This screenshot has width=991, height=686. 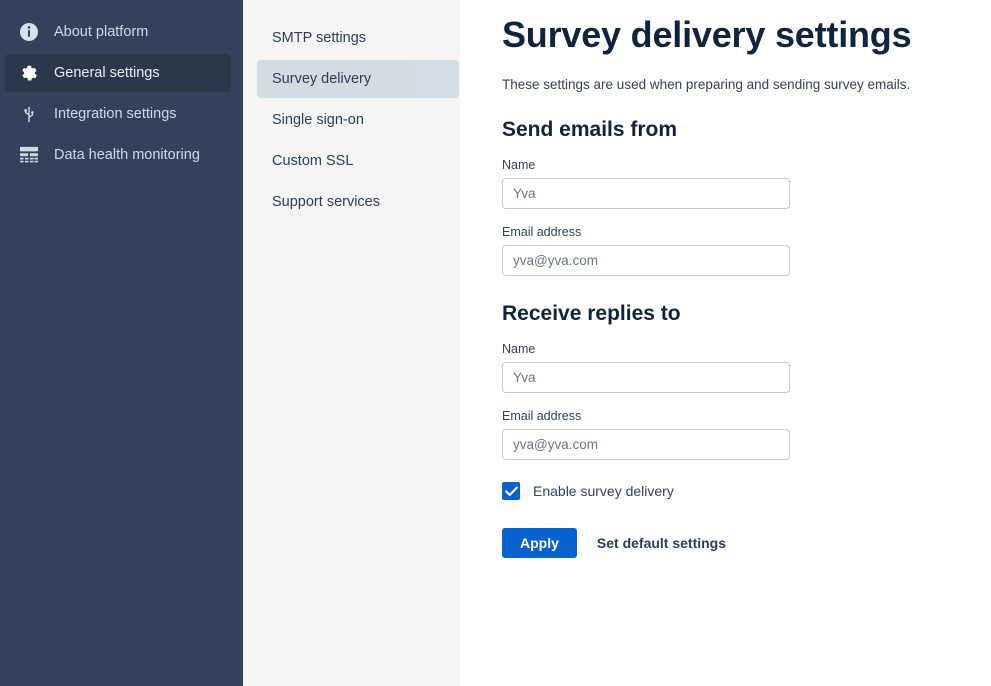 I want to click on subnav-item-label: Survey delivery, so click(x=322, y=79).